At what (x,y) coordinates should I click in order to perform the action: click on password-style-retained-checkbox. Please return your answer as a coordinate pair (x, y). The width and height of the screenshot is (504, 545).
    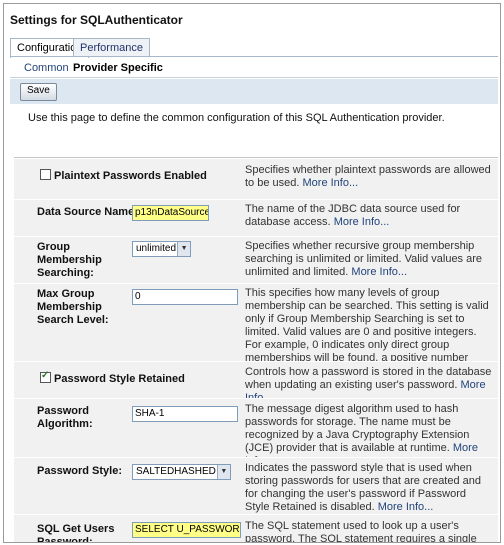
    Looking at the image, I should click on (45, 376).